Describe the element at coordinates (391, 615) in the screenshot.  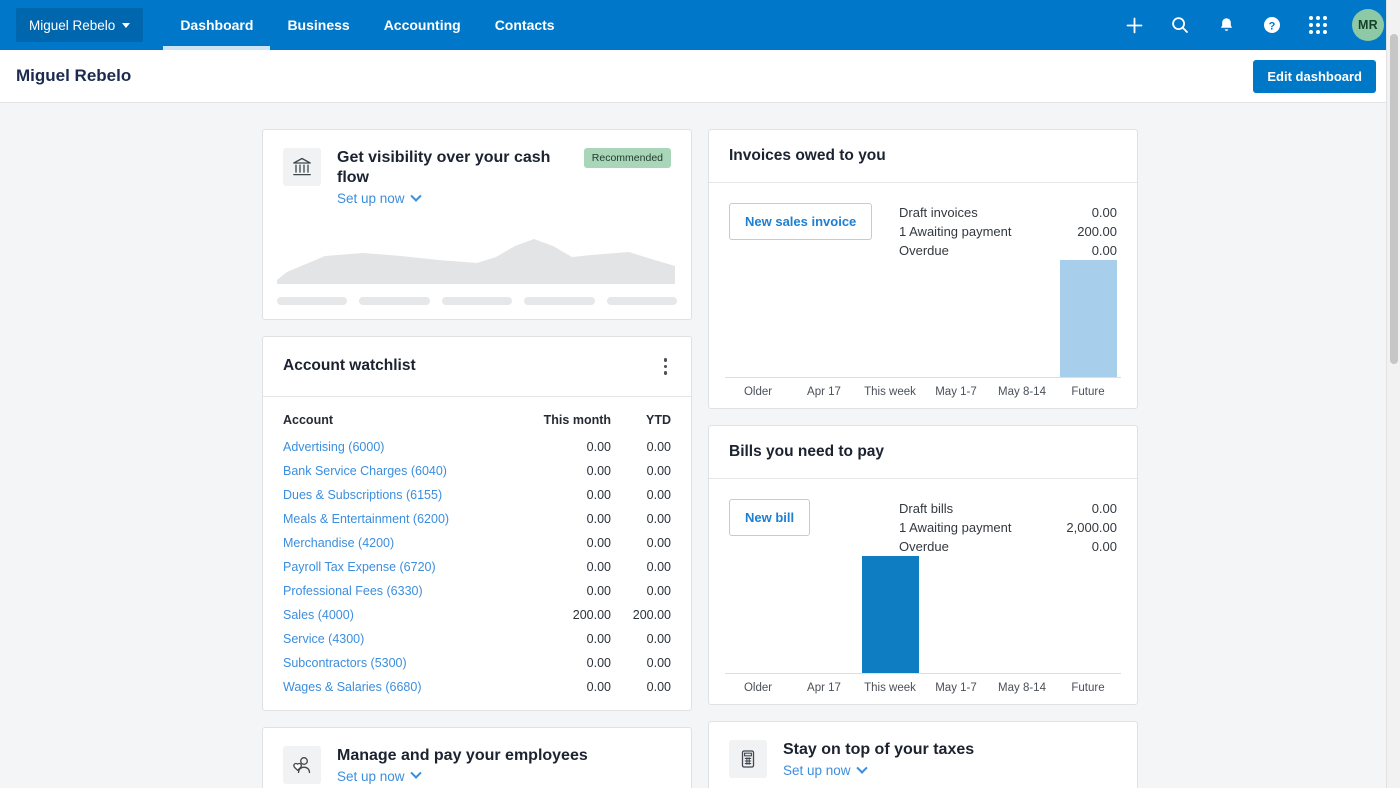
I see `cell-account: Sales (4000)` at that location.